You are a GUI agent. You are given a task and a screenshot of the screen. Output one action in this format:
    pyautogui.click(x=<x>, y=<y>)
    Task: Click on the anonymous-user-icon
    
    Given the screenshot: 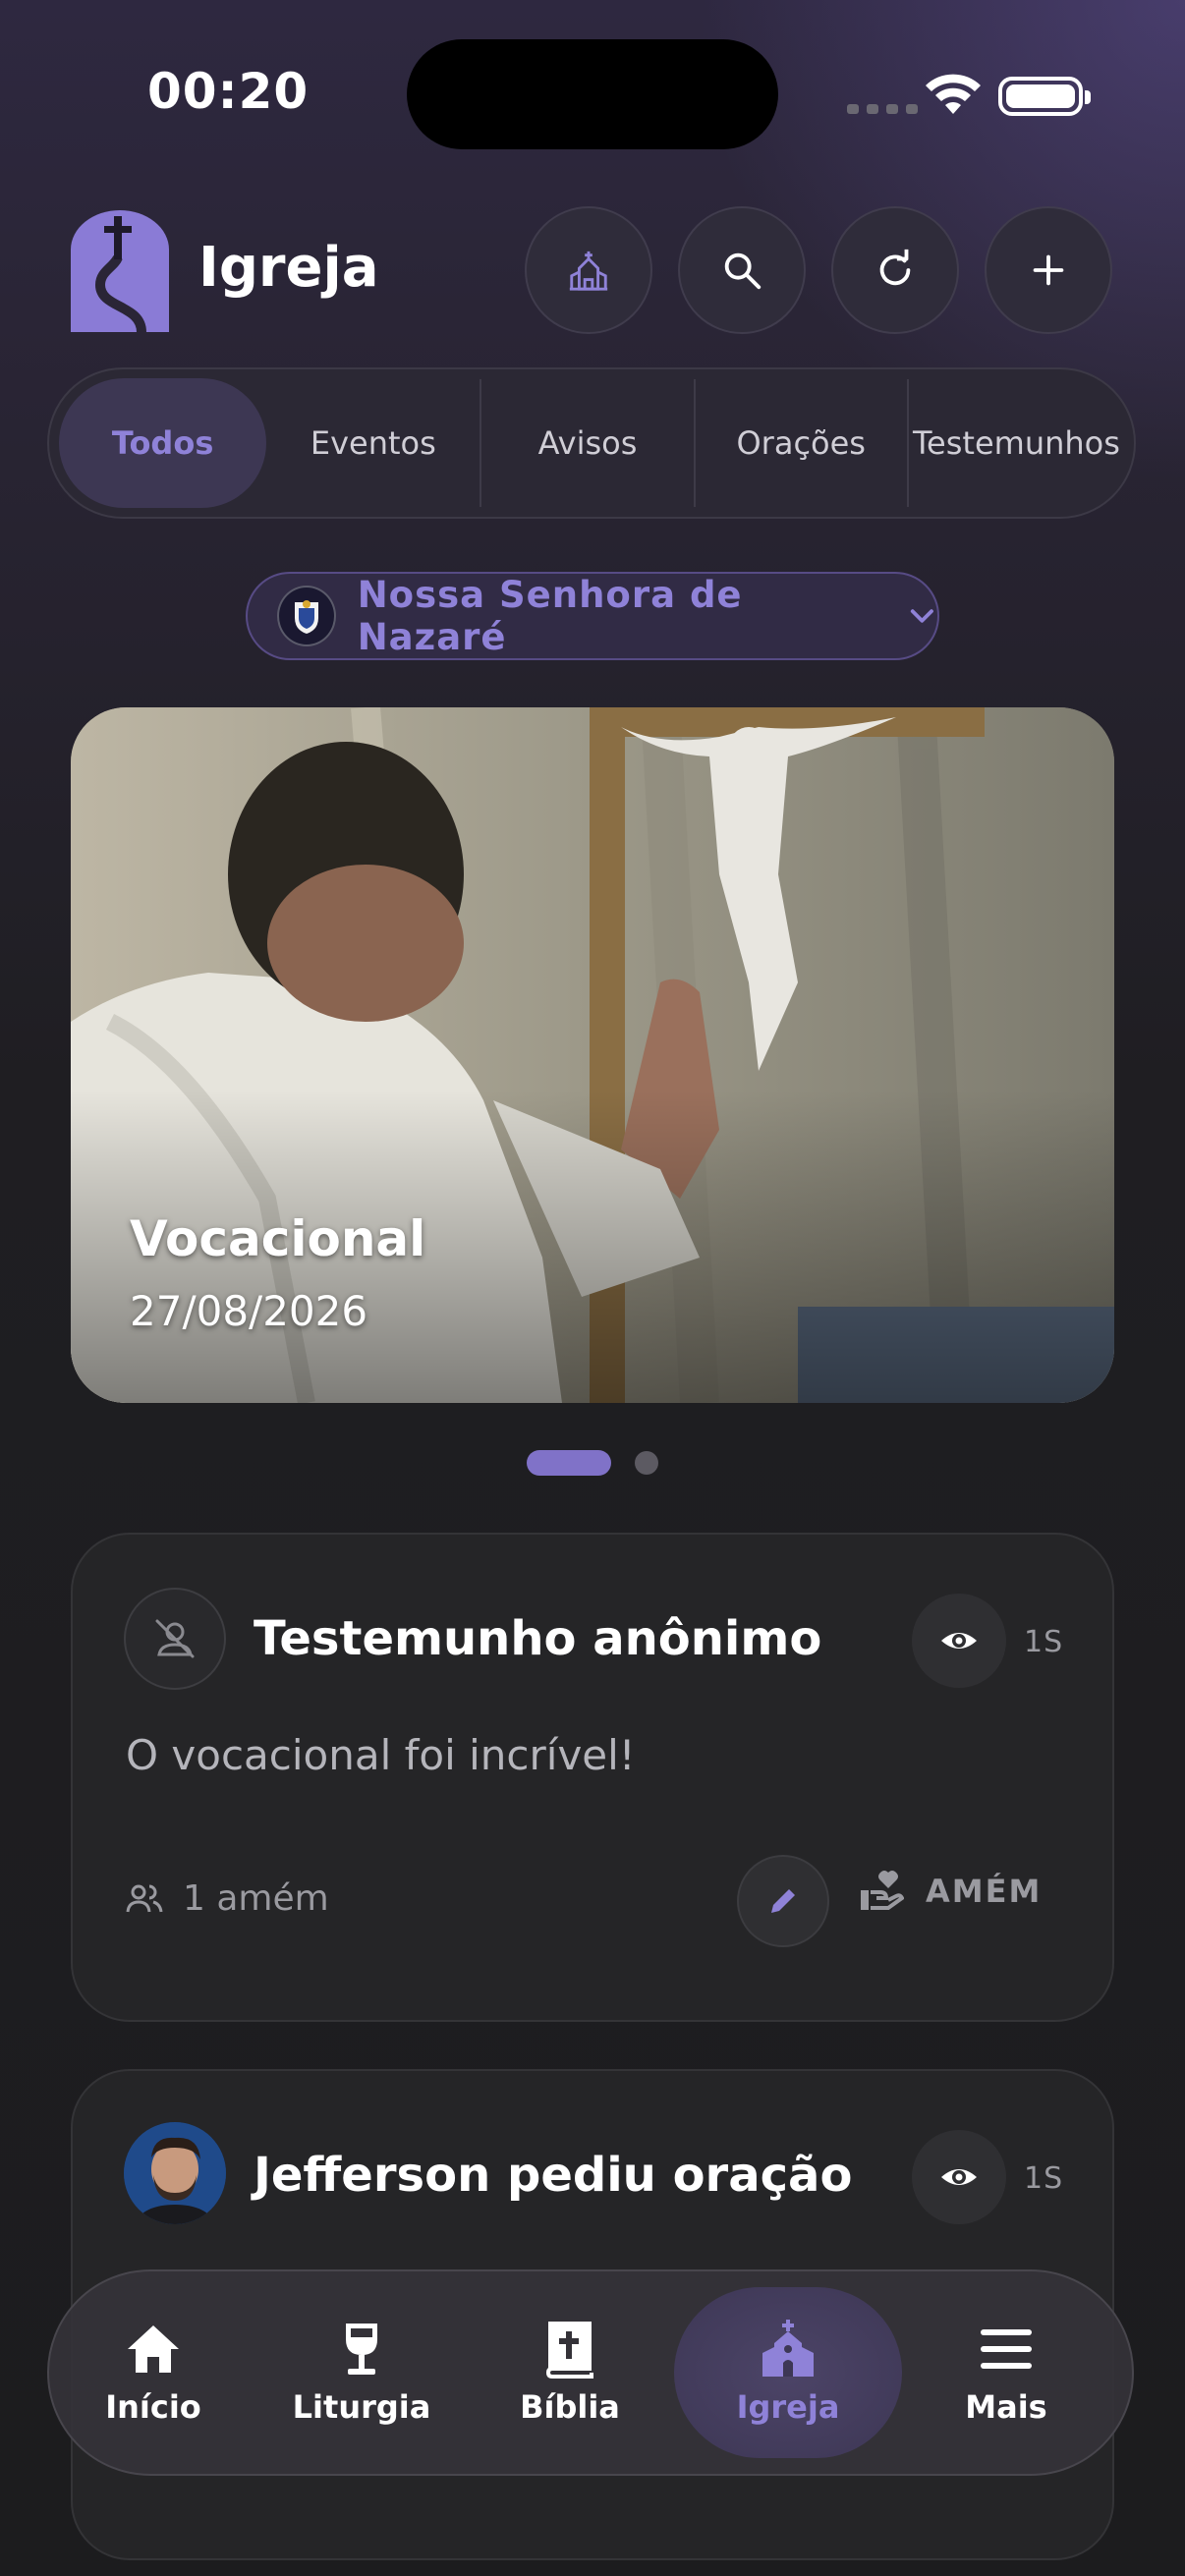 What is the action you would take?
    pyautogui.click(x=175, y=1638)
    